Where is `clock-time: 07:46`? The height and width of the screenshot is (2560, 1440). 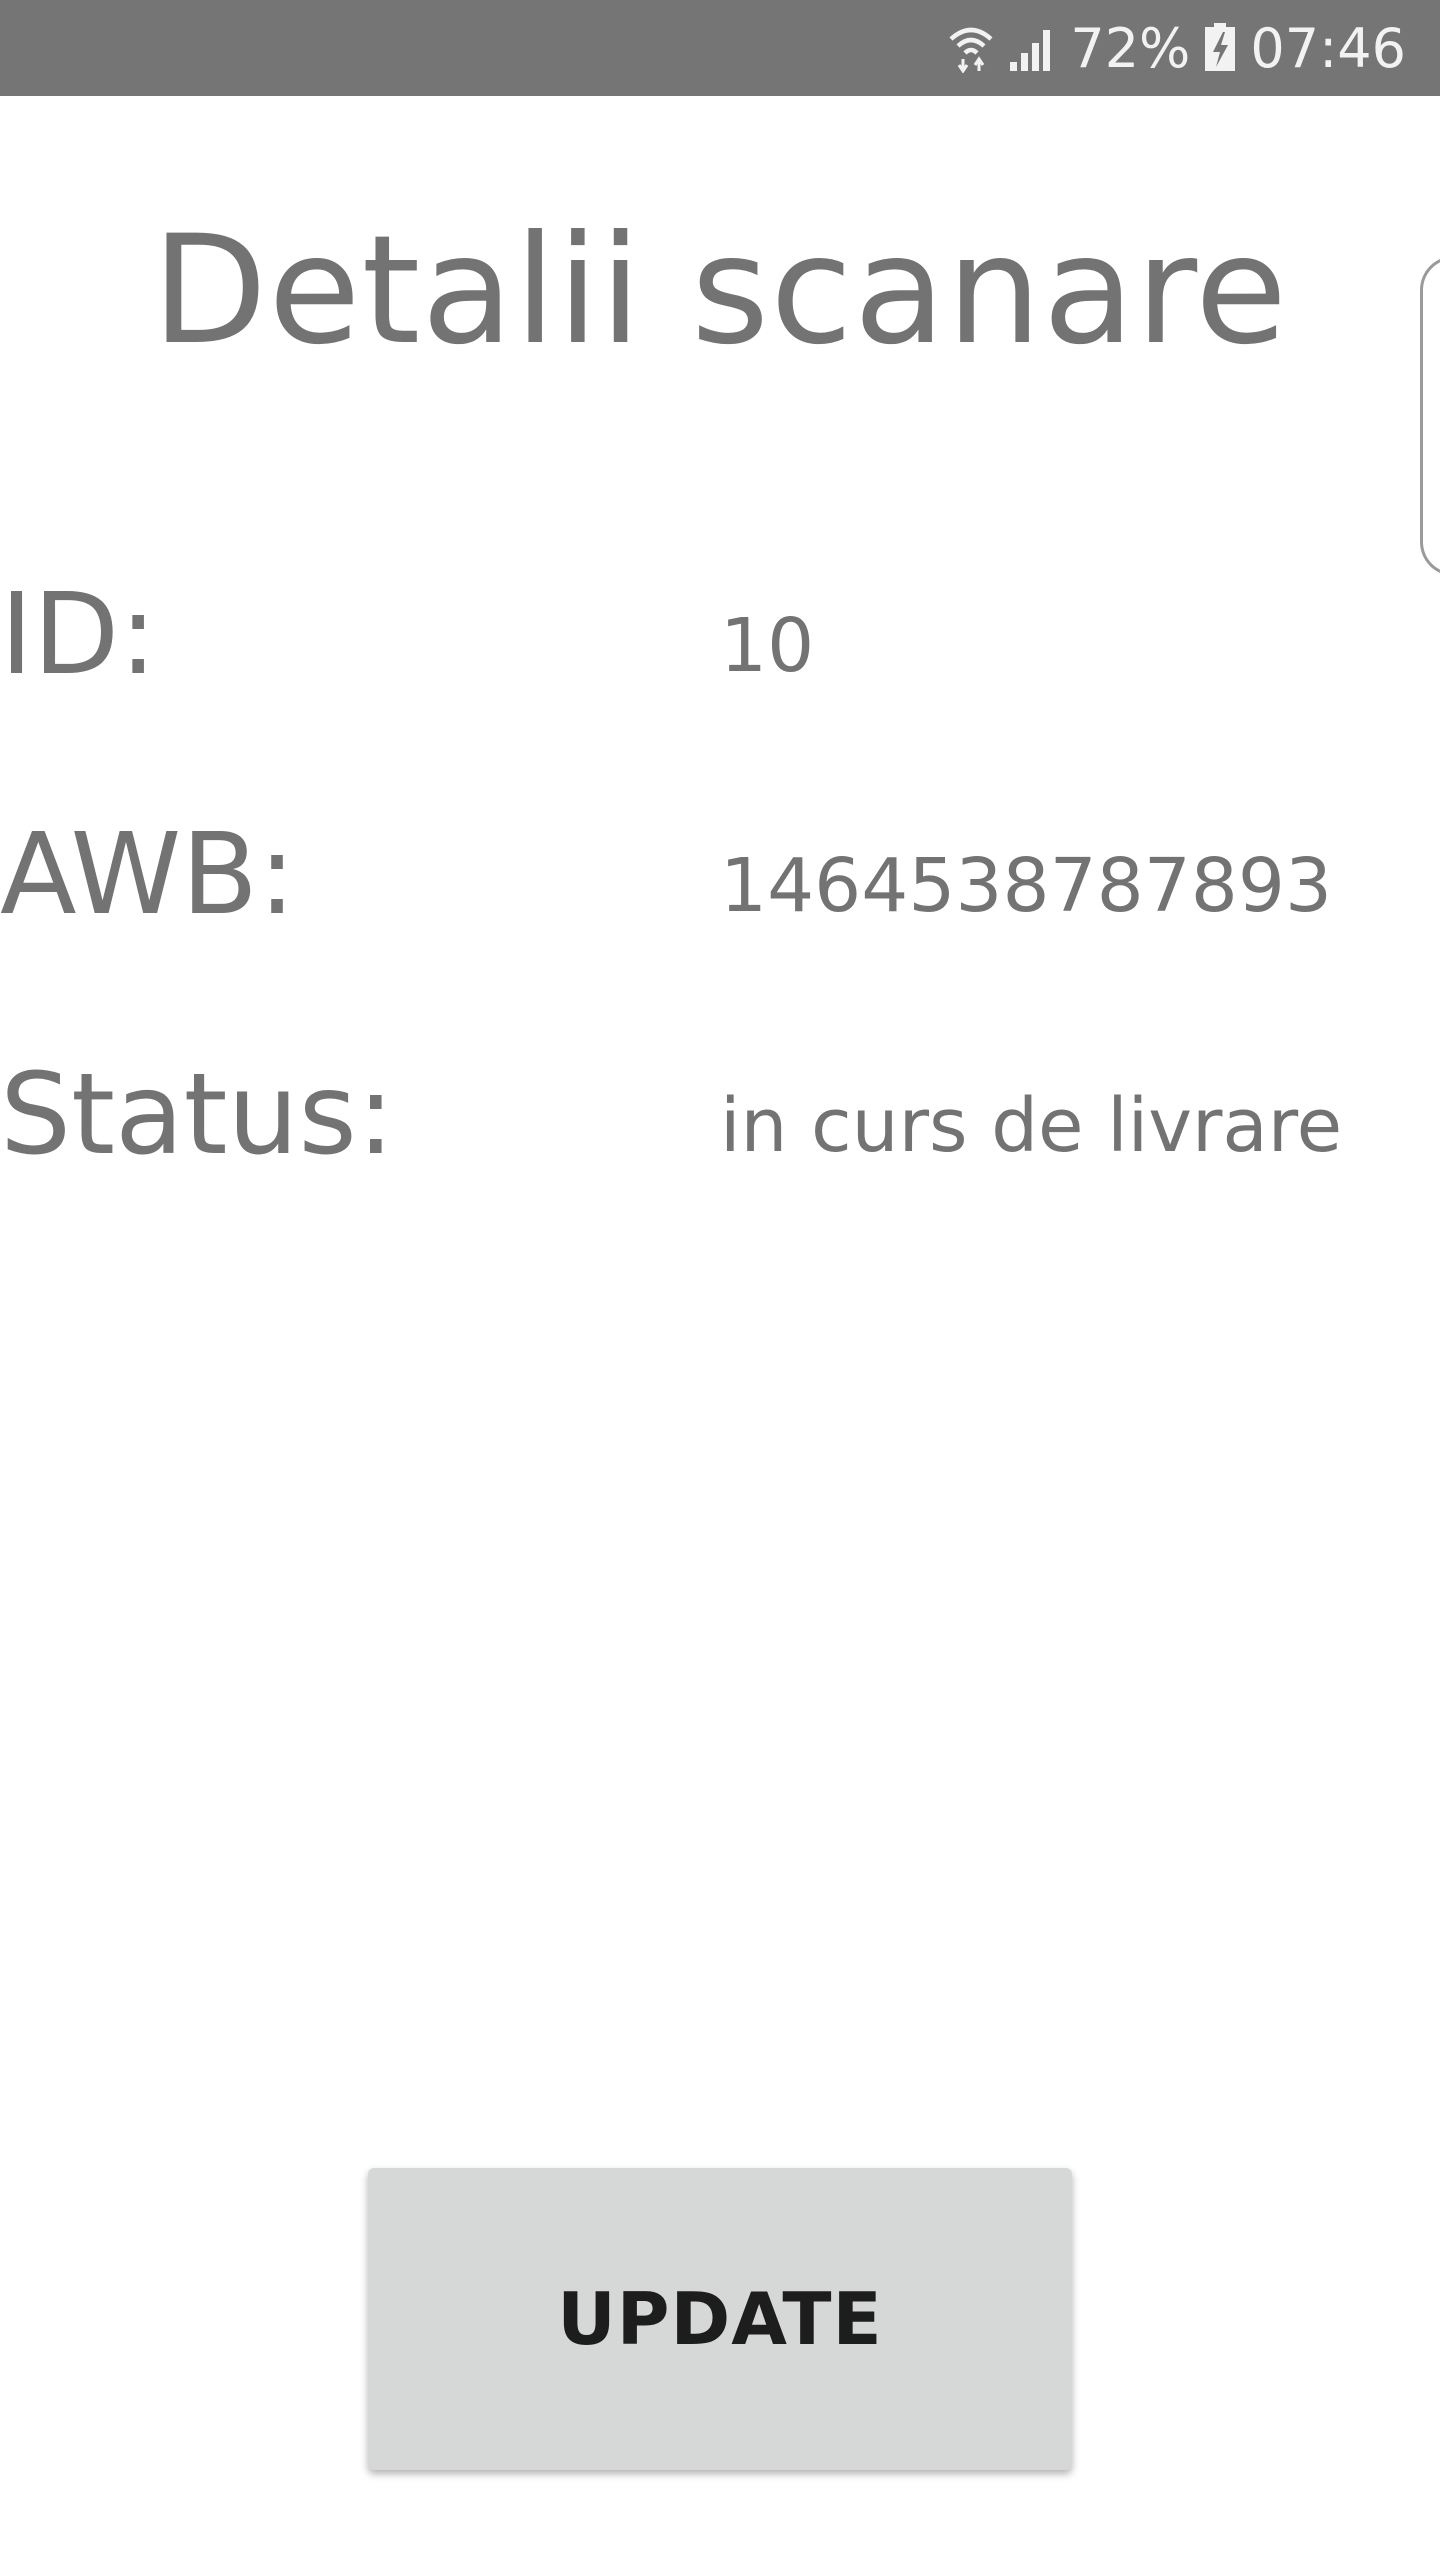
clock-time: 07:46 is located at coordinates (1328, 48).